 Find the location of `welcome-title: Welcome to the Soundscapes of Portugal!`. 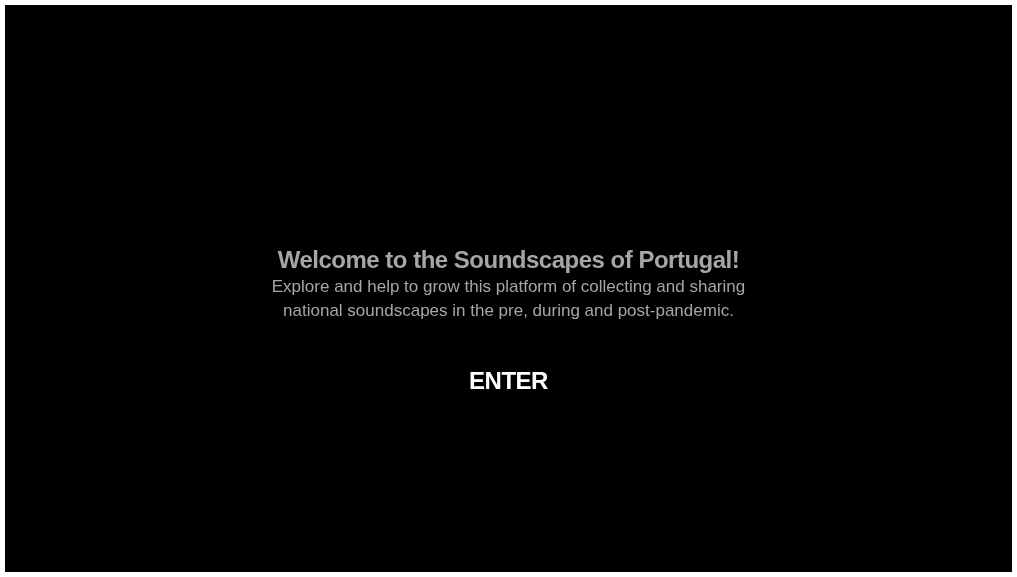

welcome-title: Welcome to the Soundscapes of Portugal! is located at coordinates (508, 260).